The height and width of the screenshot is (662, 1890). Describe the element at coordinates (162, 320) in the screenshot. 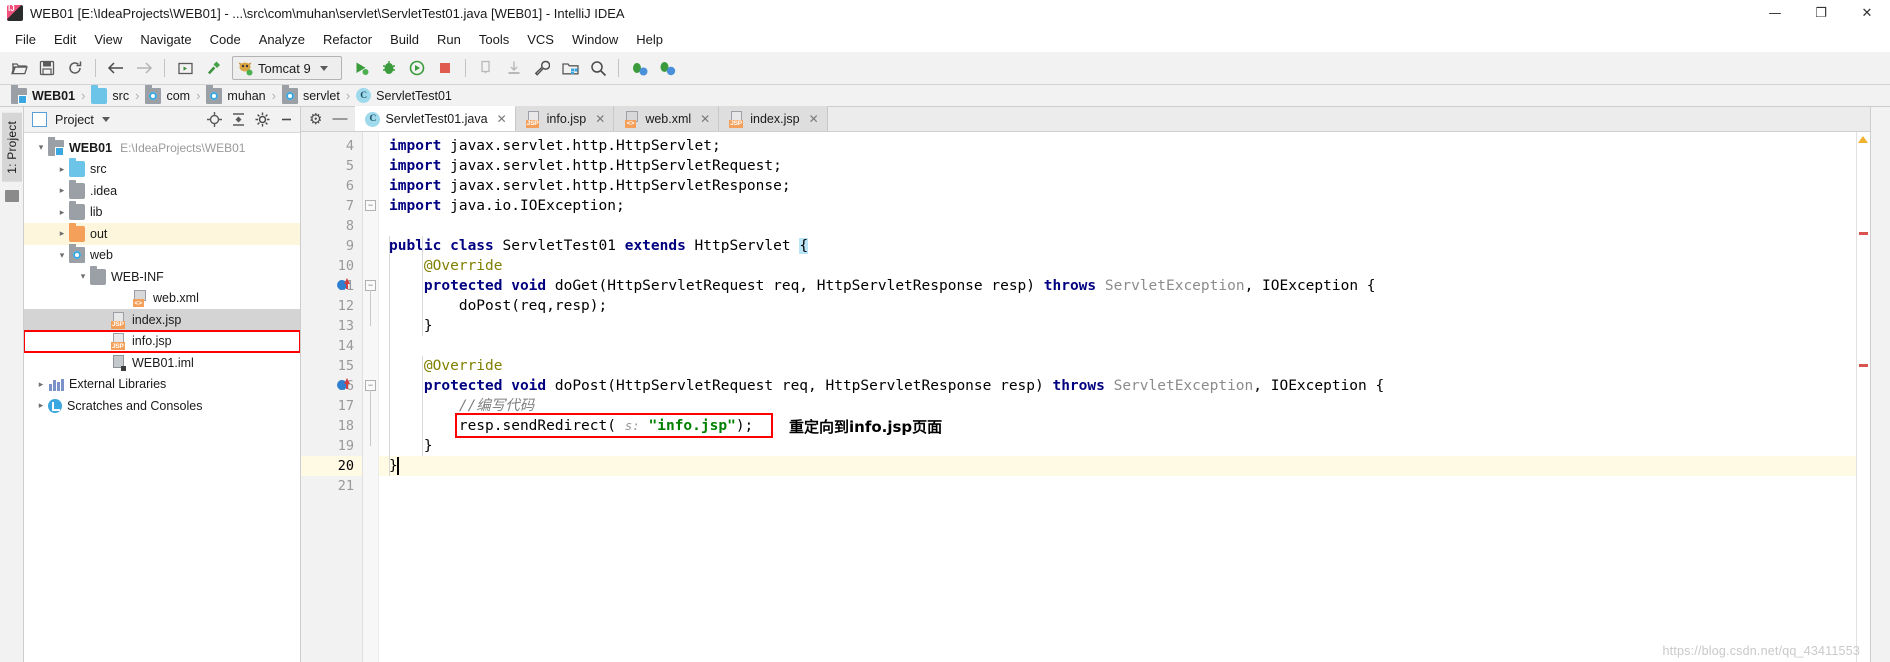

I see `tree-item-index-jsp: JSP index.jsp` at that location.